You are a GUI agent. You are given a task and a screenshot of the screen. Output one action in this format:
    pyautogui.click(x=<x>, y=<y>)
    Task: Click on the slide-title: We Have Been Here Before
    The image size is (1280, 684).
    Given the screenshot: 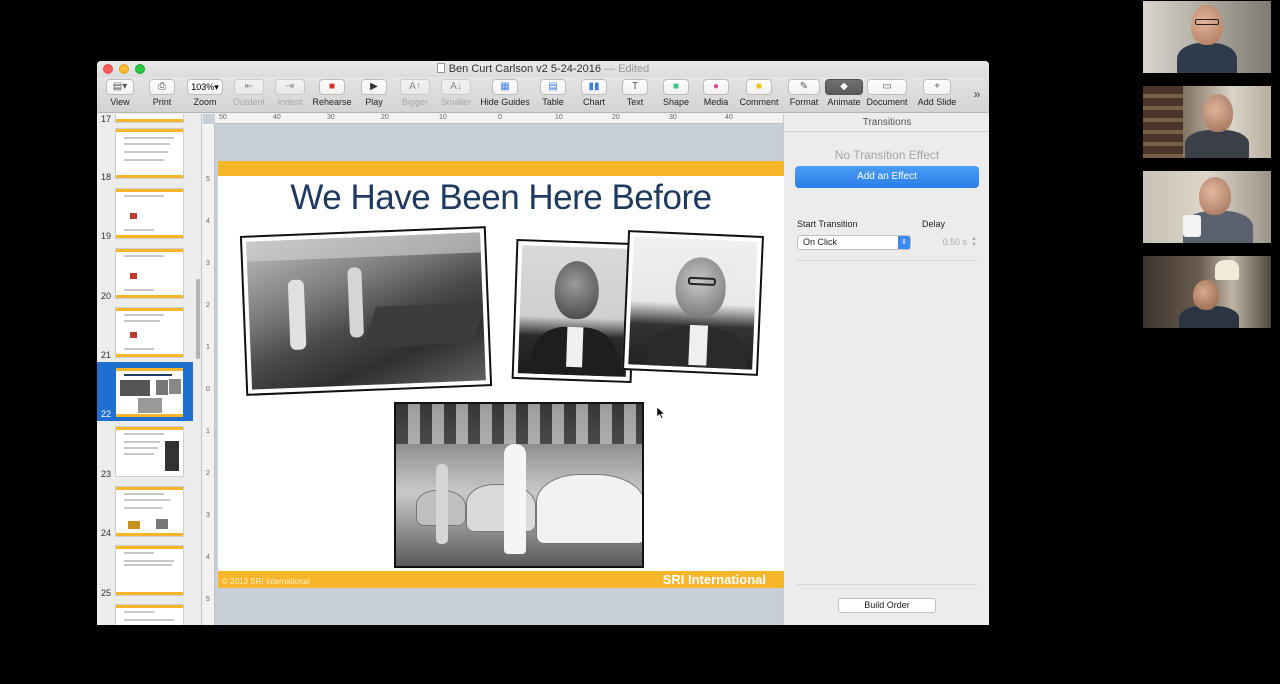 What is the action you would take?
    pyautogui.click(x=501, y=198)
    